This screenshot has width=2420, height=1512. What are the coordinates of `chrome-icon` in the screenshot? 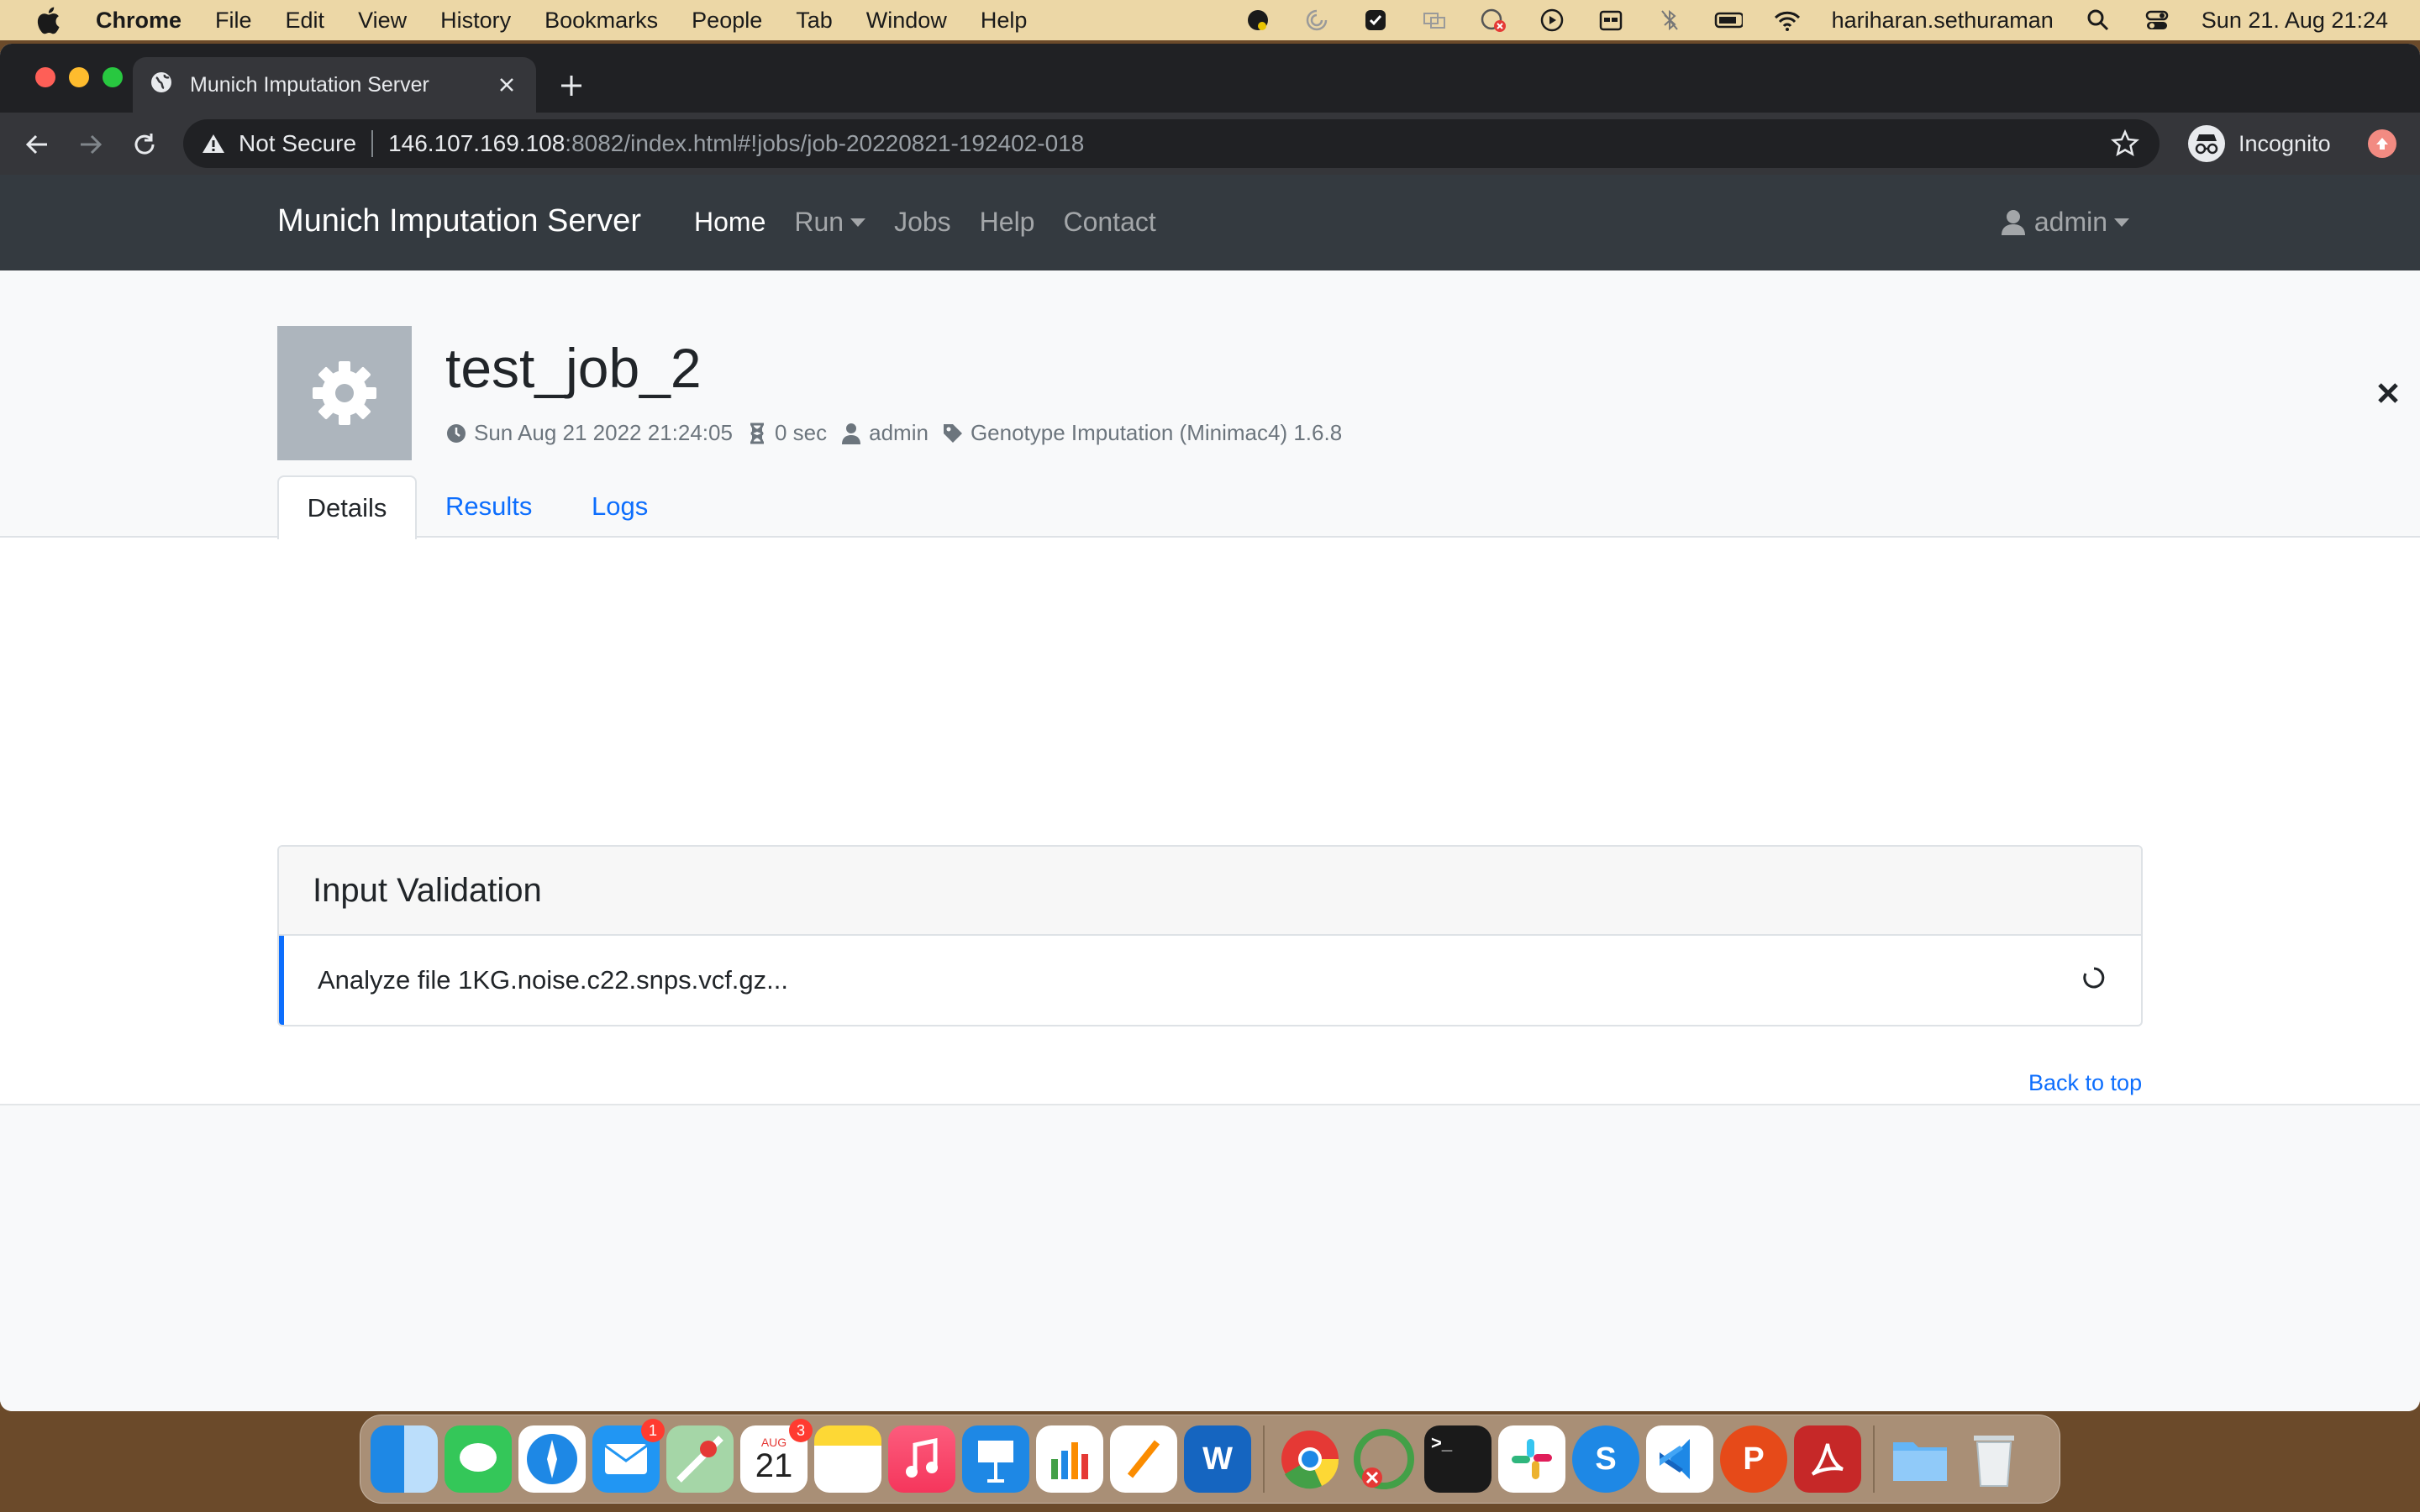 It's located at (1310, 1459).